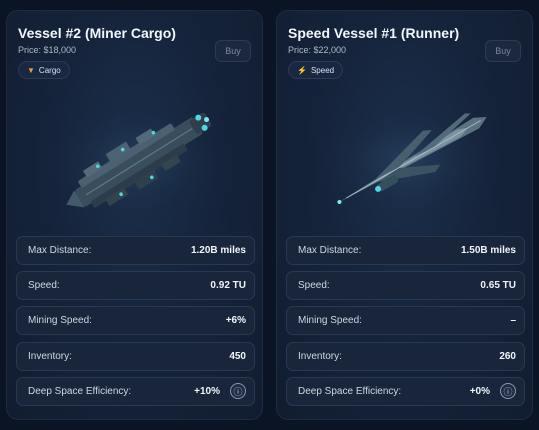 This screenshot has width=539, height=430. What do you see at coordinates (137, 161) in the screenshot?
I see `miner-cargo-ship-image` at bounding box center [137, 161].